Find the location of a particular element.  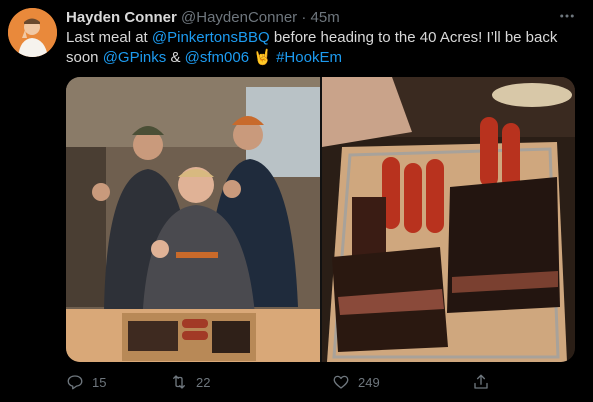

retweet-icon is located at coordinates (179, 382).